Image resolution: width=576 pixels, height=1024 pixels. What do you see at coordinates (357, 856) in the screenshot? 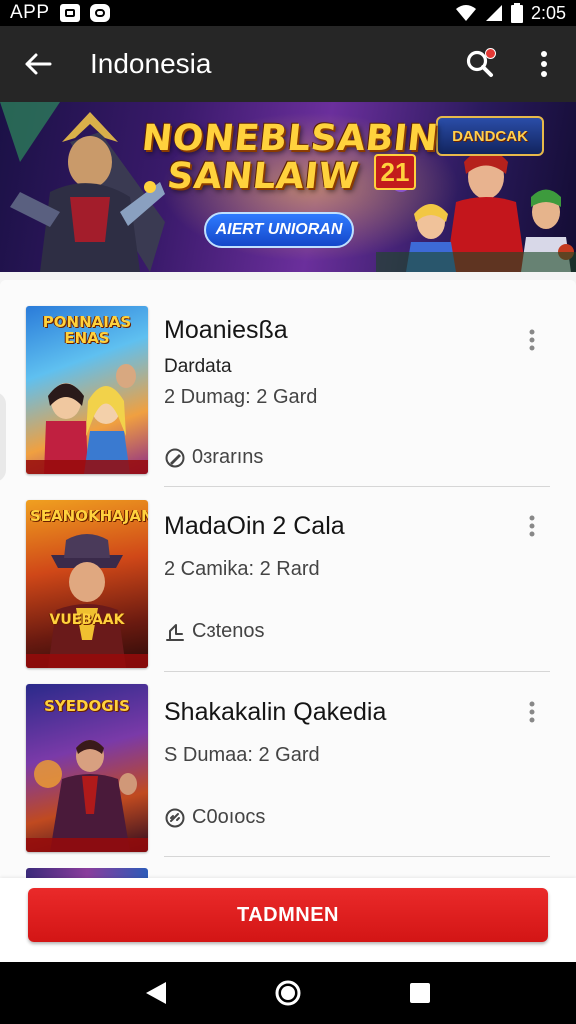
I see `divider` at bounding box center [357, 856].